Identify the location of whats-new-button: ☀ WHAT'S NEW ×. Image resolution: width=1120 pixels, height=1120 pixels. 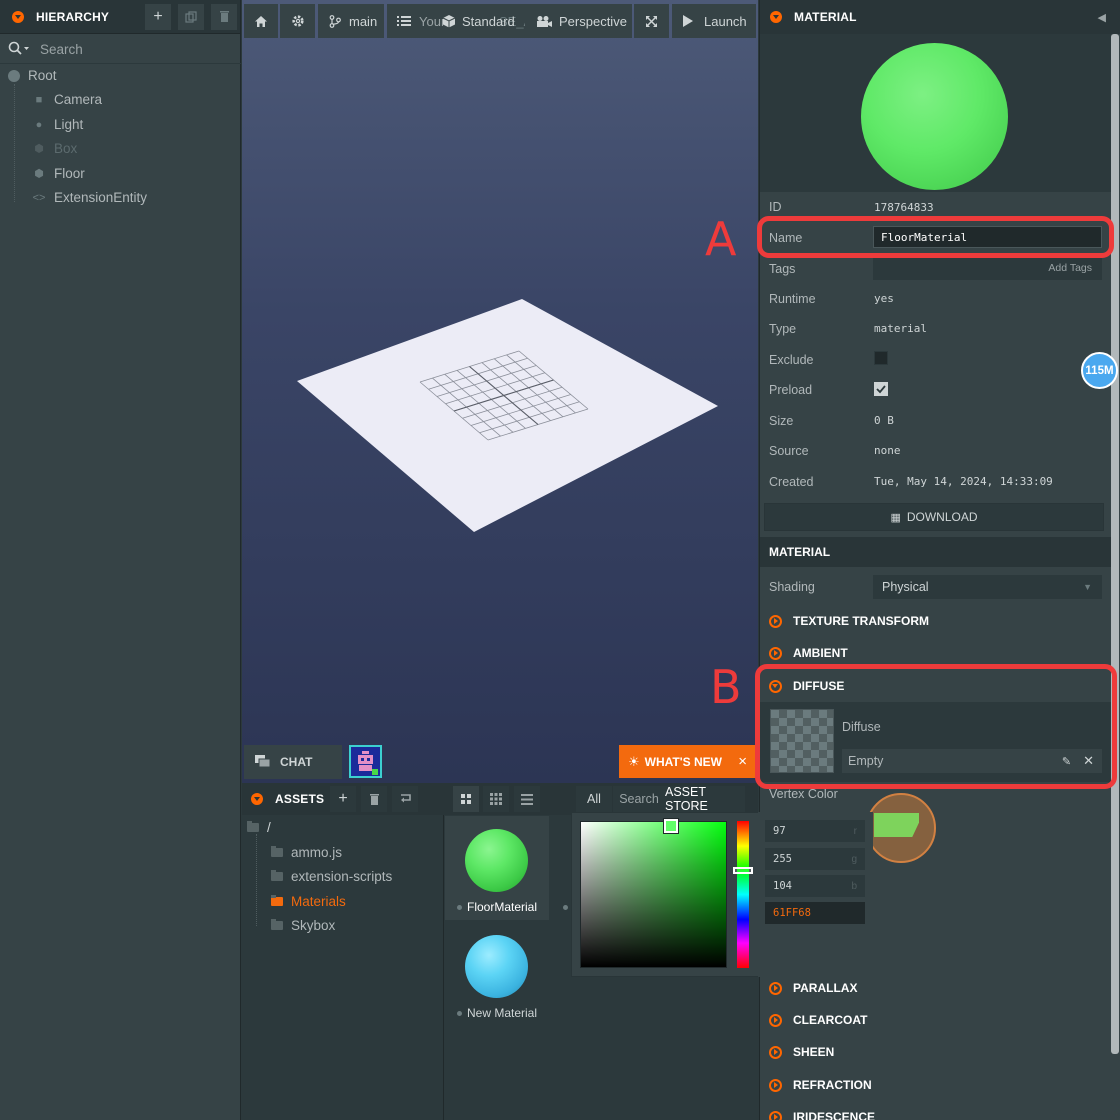
(688, 761).